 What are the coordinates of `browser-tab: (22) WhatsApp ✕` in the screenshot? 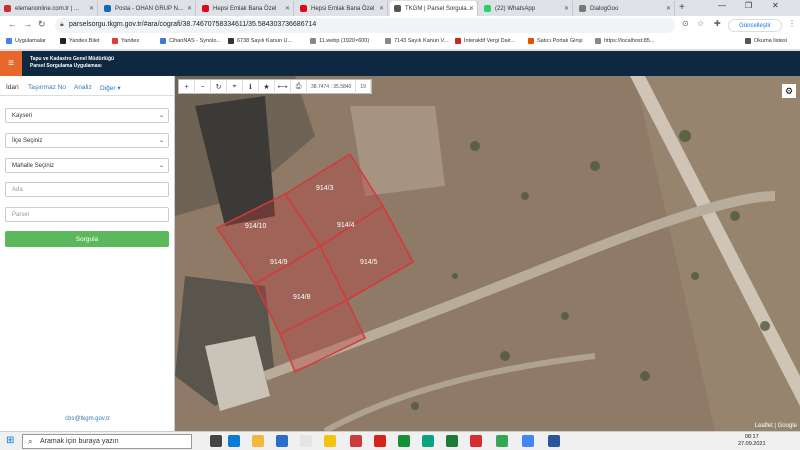 It's located at (526, 8).